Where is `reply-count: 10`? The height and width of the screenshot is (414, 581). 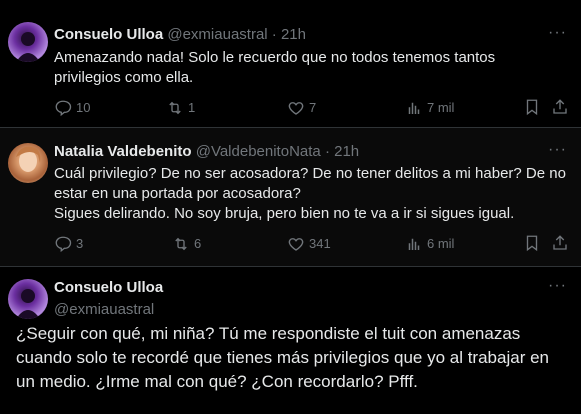
reply-count: 10 is located at coordinates (83, 107).